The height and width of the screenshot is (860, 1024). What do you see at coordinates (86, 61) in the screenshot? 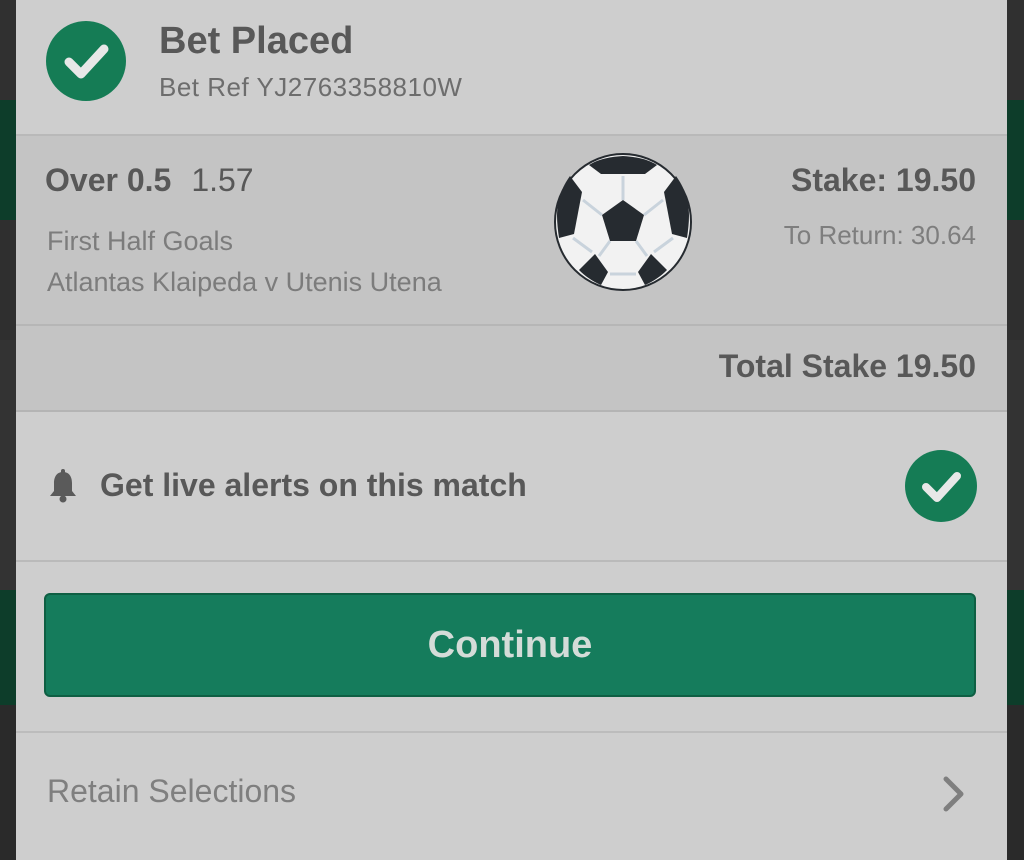
I see `success-check-icon` at bounding box center [86, 61].